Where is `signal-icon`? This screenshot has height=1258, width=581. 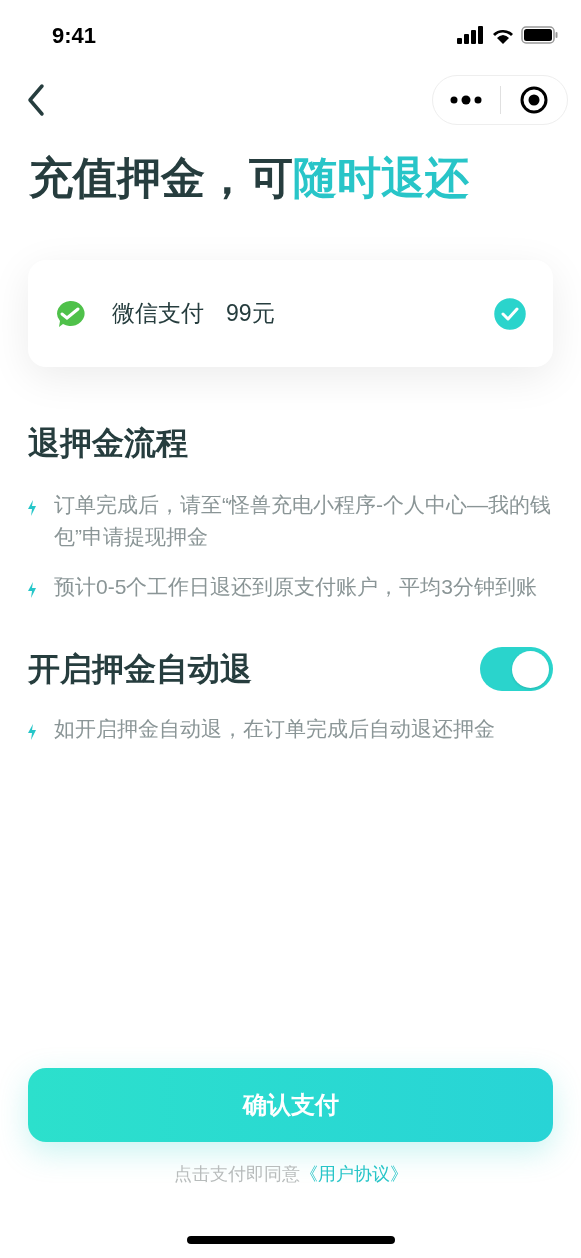
signal-icon is located at coordinates (471, 35).